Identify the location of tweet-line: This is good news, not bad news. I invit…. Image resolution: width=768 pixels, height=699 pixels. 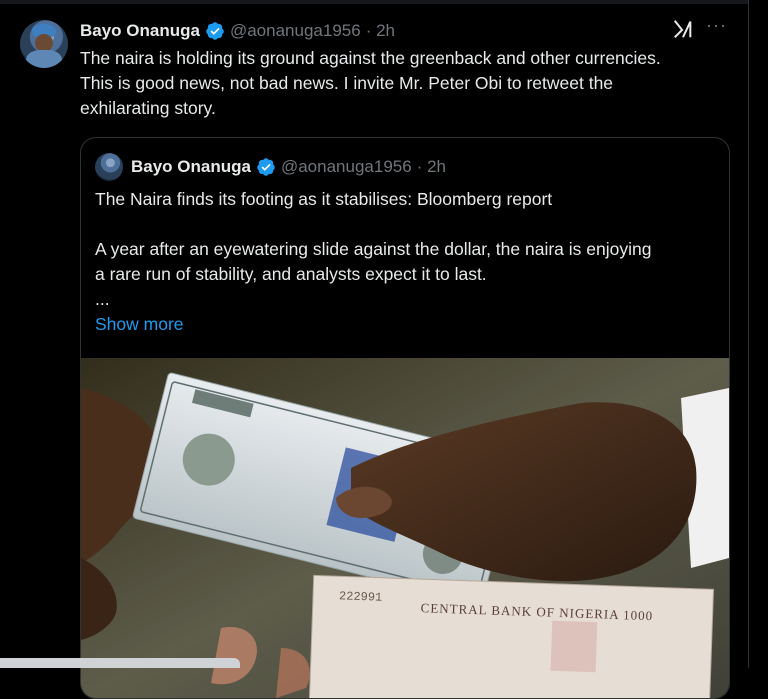
(347, 83).